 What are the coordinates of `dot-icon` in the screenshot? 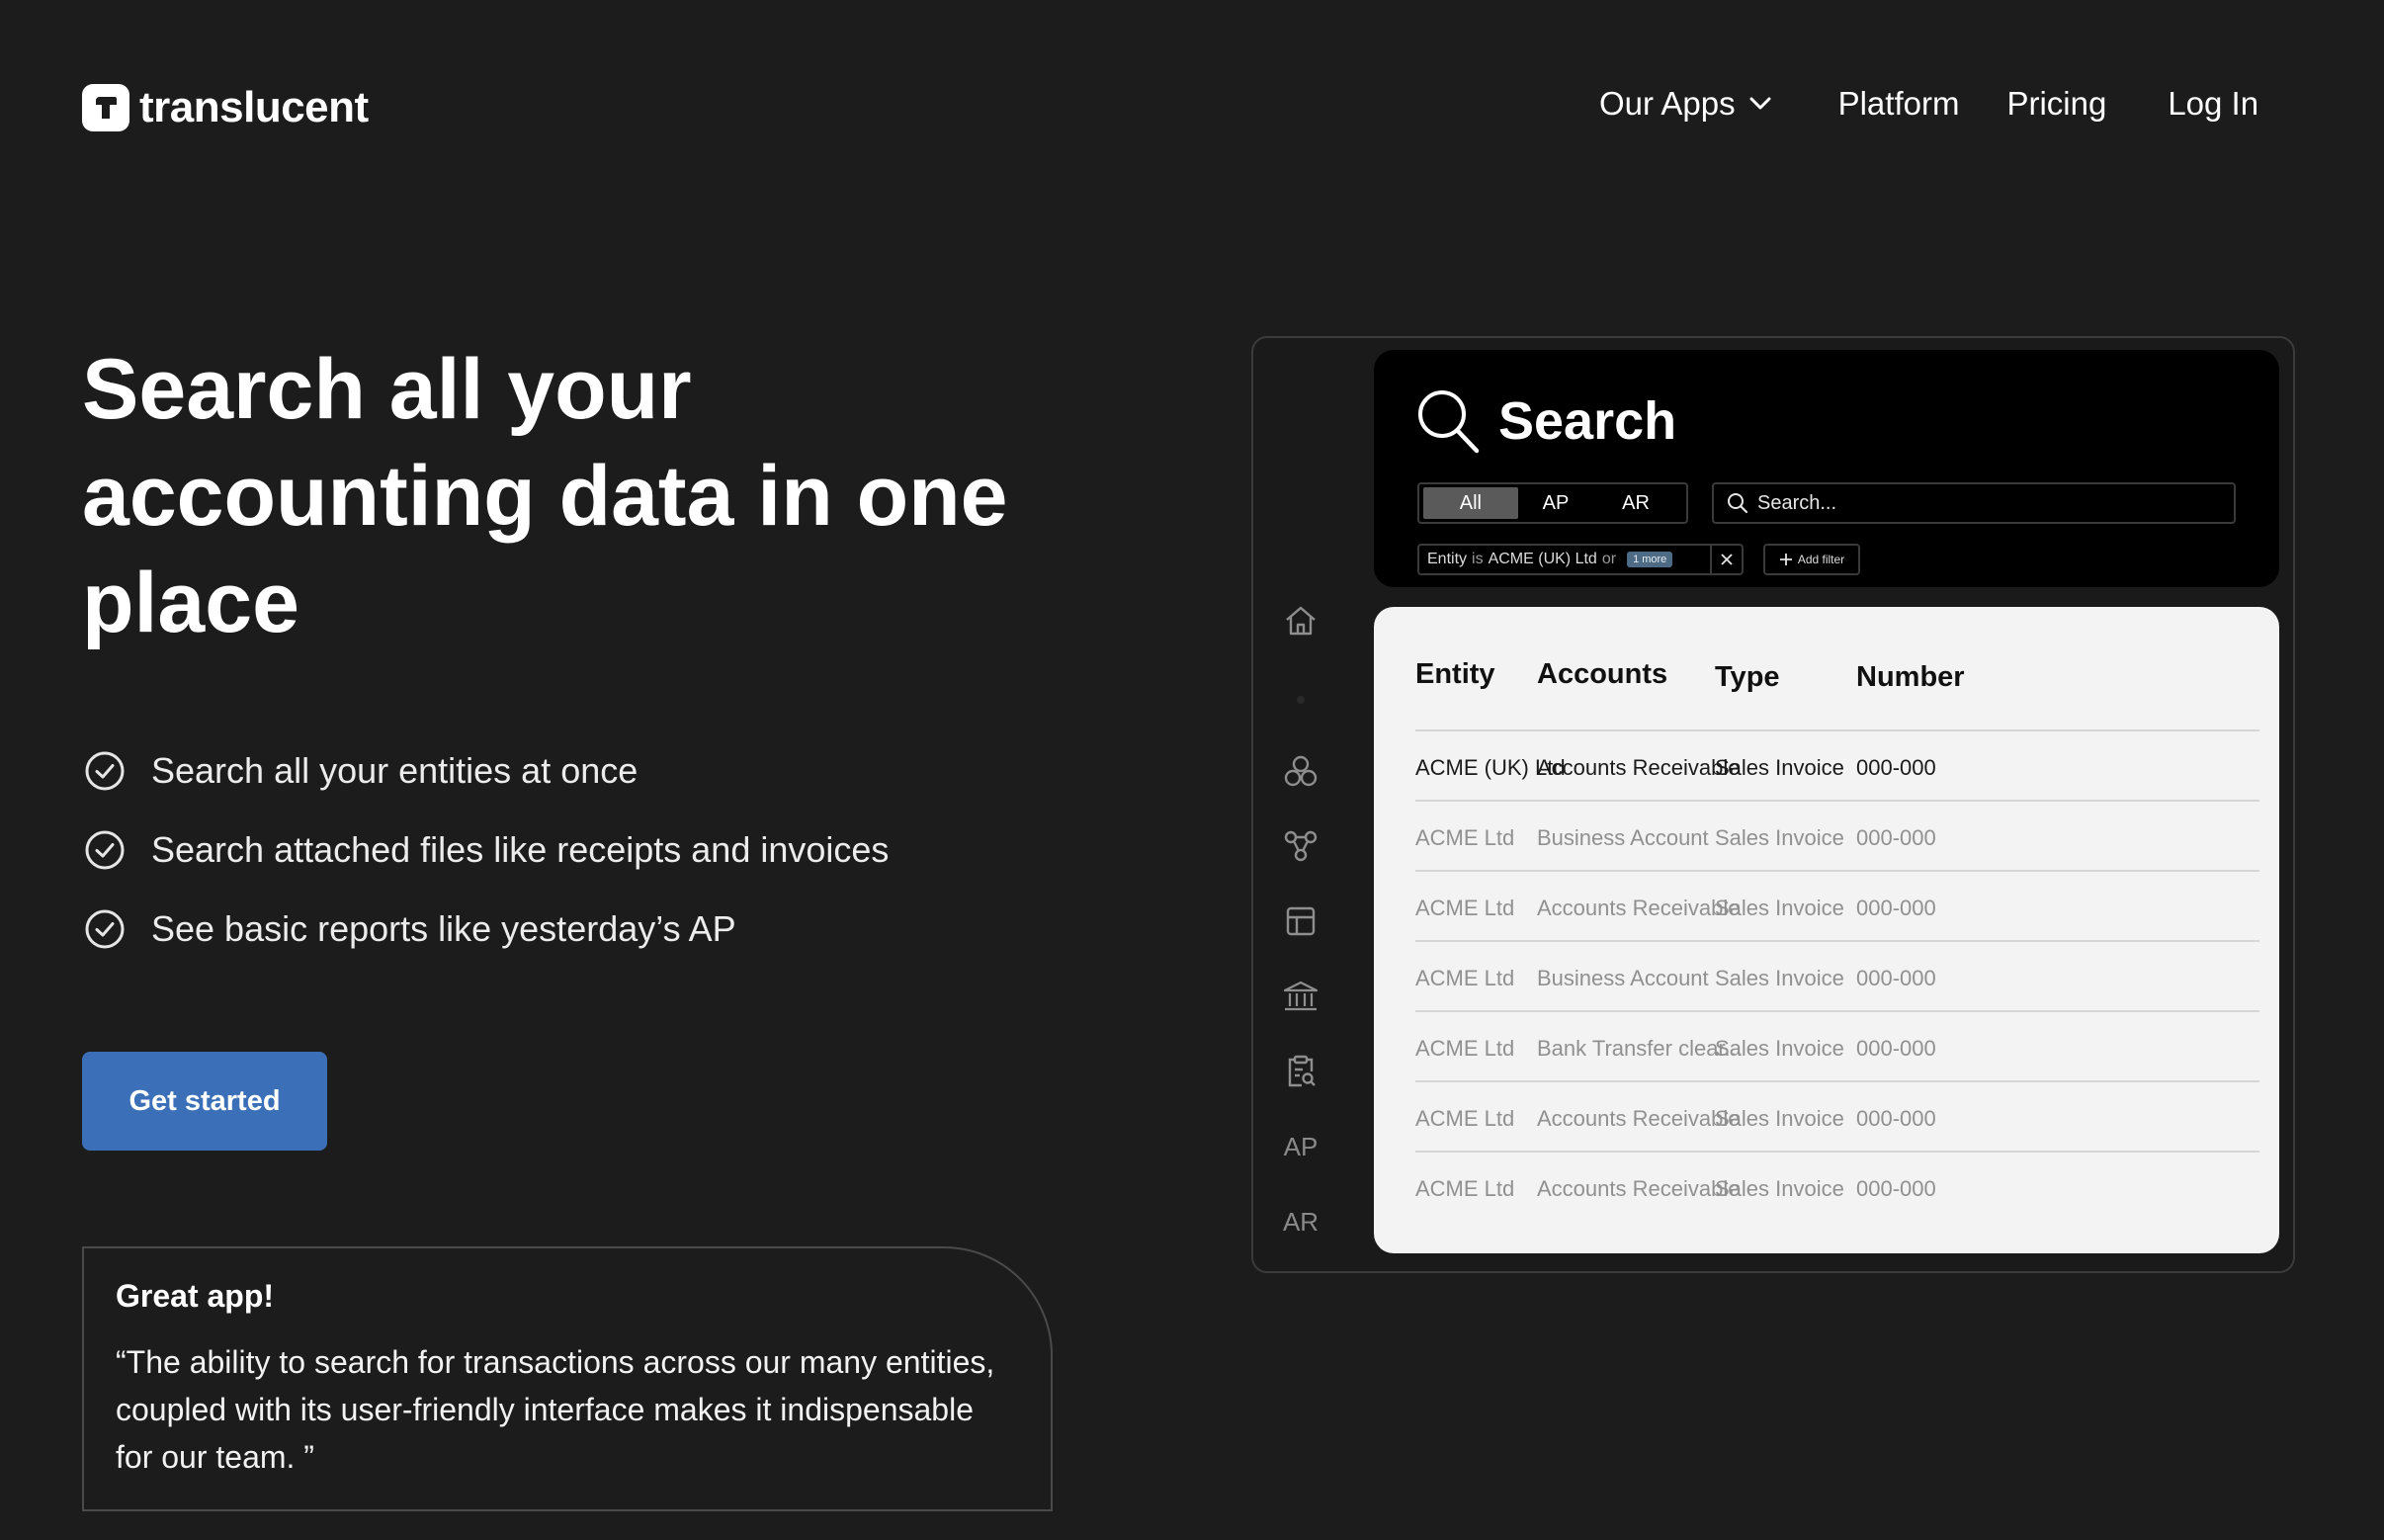 It's located at (1300, 700).